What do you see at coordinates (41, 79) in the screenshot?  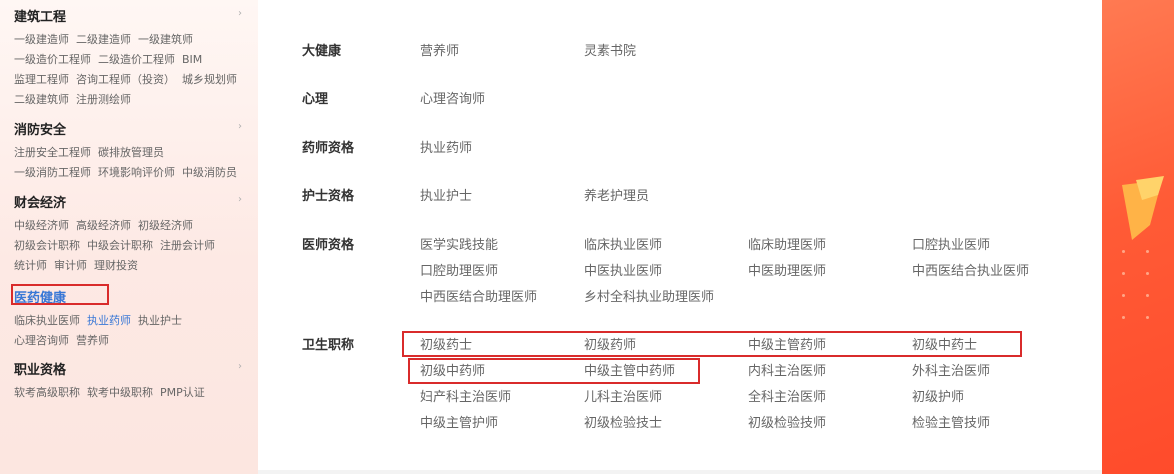 I see `category-link: 监理工程师` at bounding box center [41, 79].